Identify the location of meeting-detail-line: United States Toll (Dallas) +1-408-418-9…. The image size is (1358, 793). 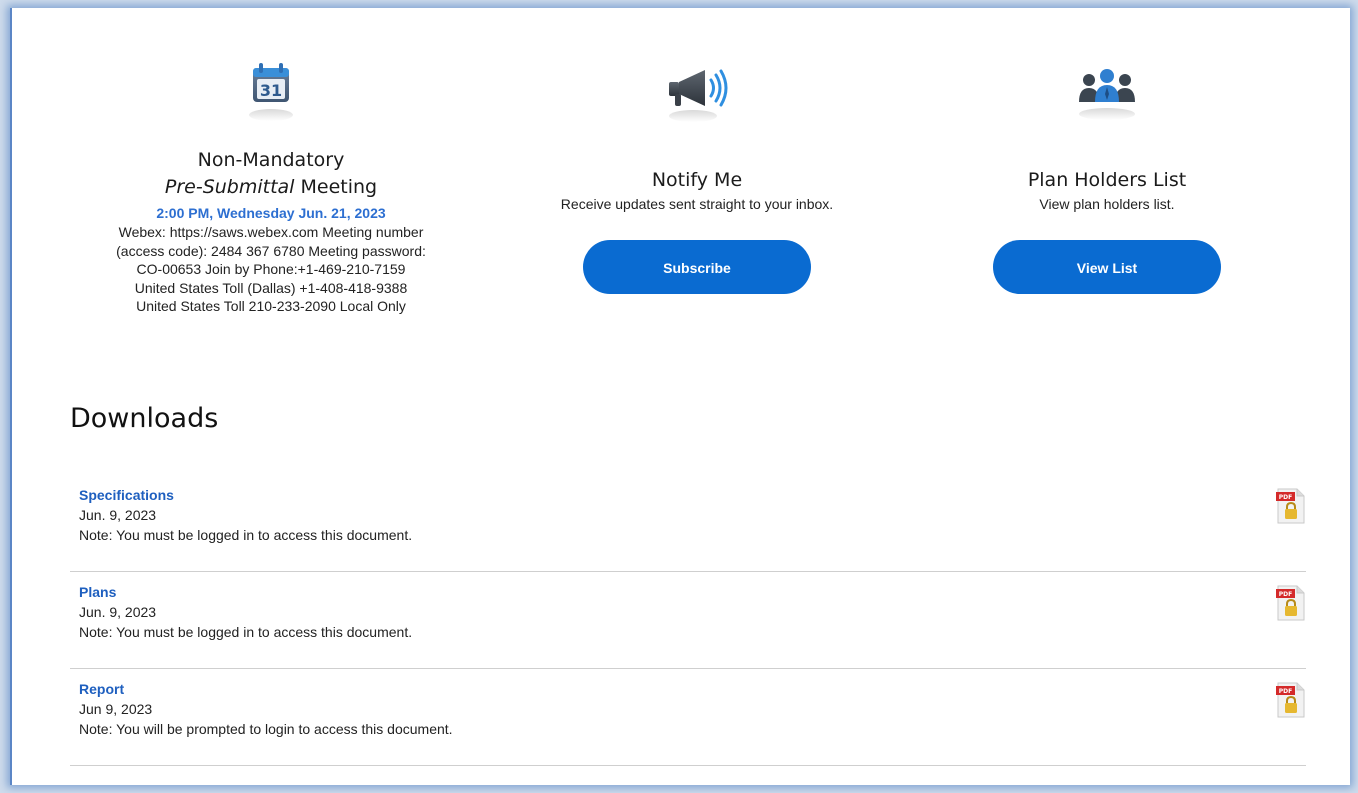
(271, 287).